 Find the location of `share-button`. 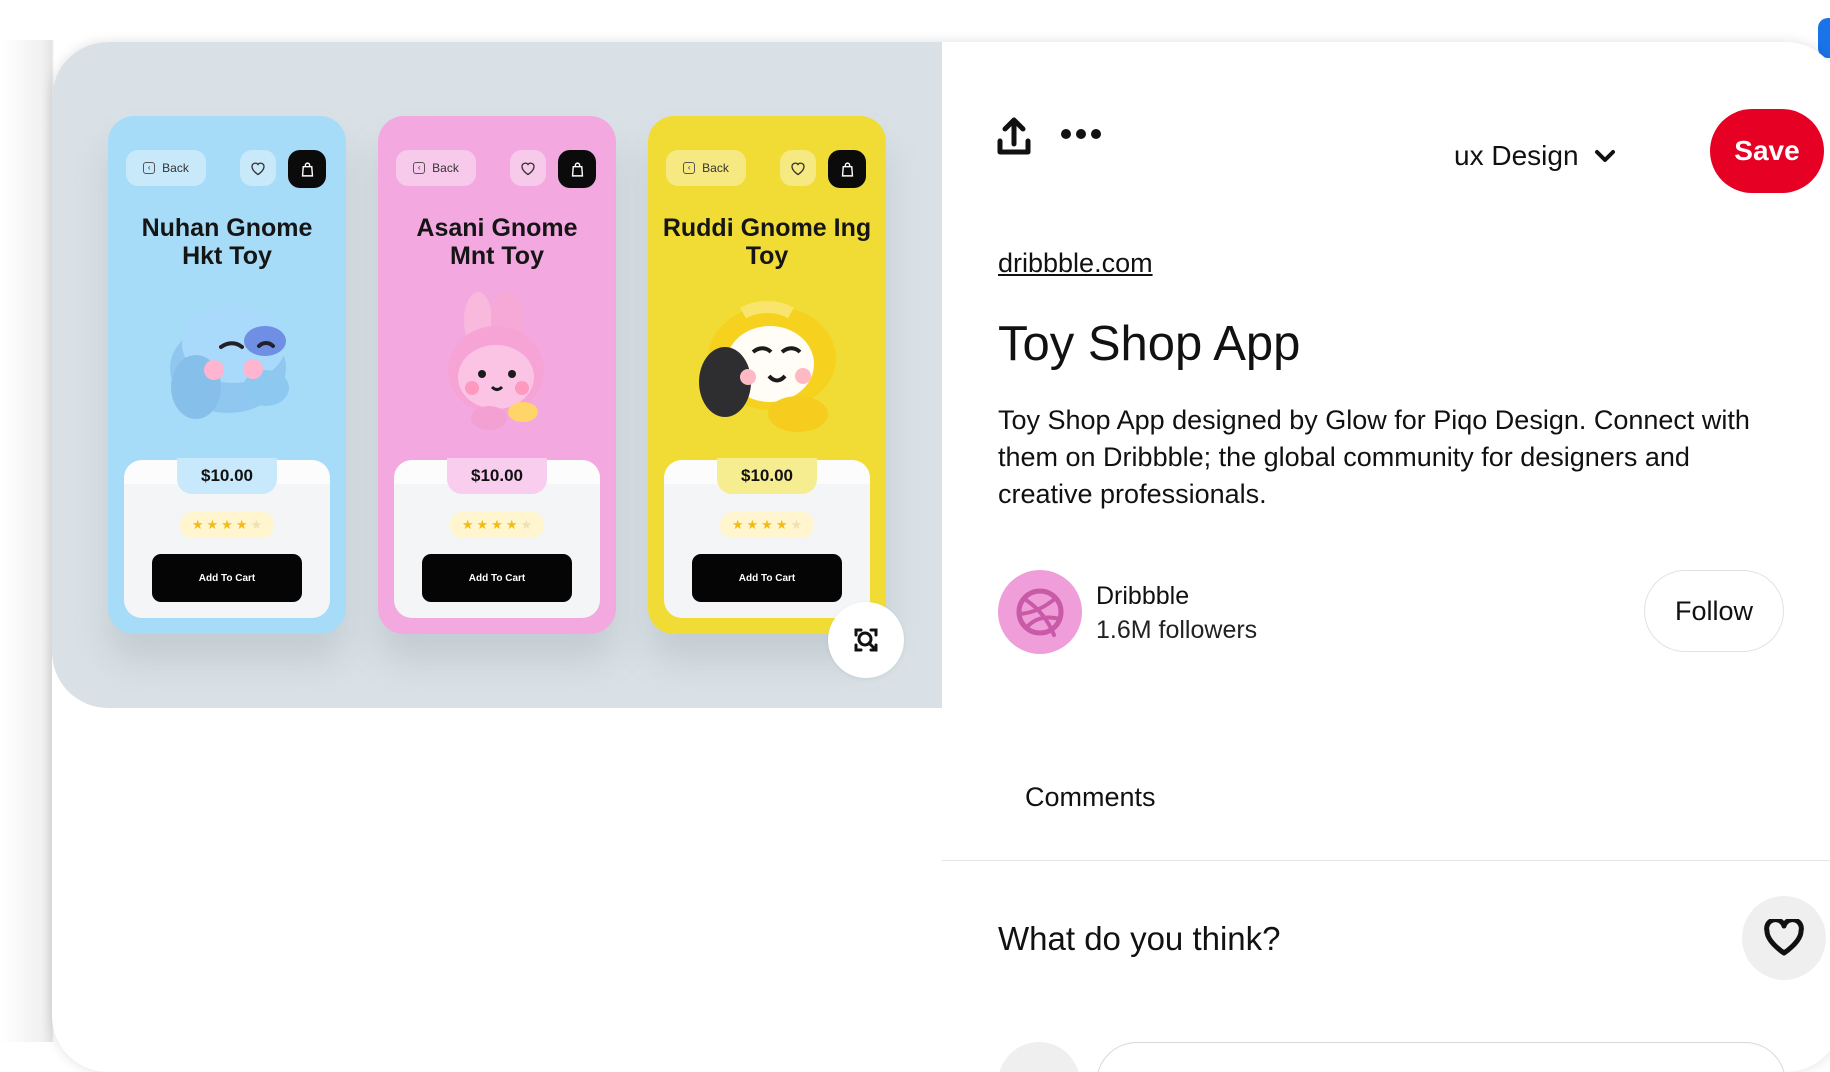

share-button is located at coordinates (1014, 136).